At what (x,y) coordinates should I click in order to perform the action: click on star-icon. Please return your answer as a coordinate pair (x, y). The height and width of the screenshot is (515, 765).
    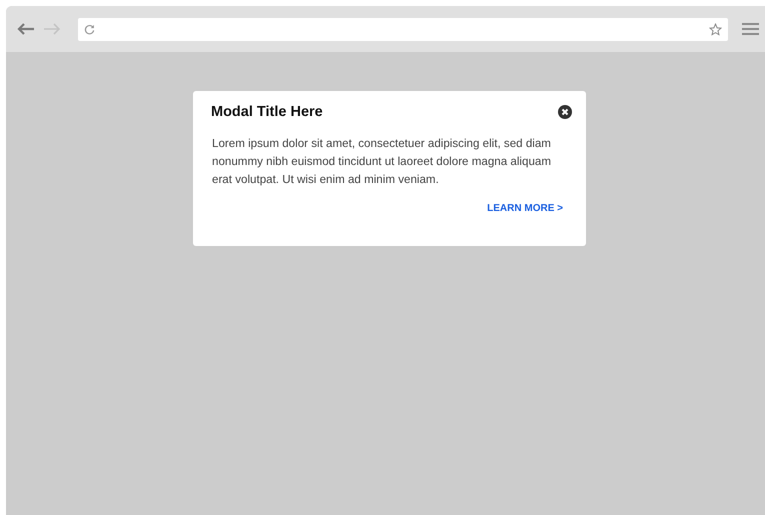
    Looking at the image, I should click on (715, 29).